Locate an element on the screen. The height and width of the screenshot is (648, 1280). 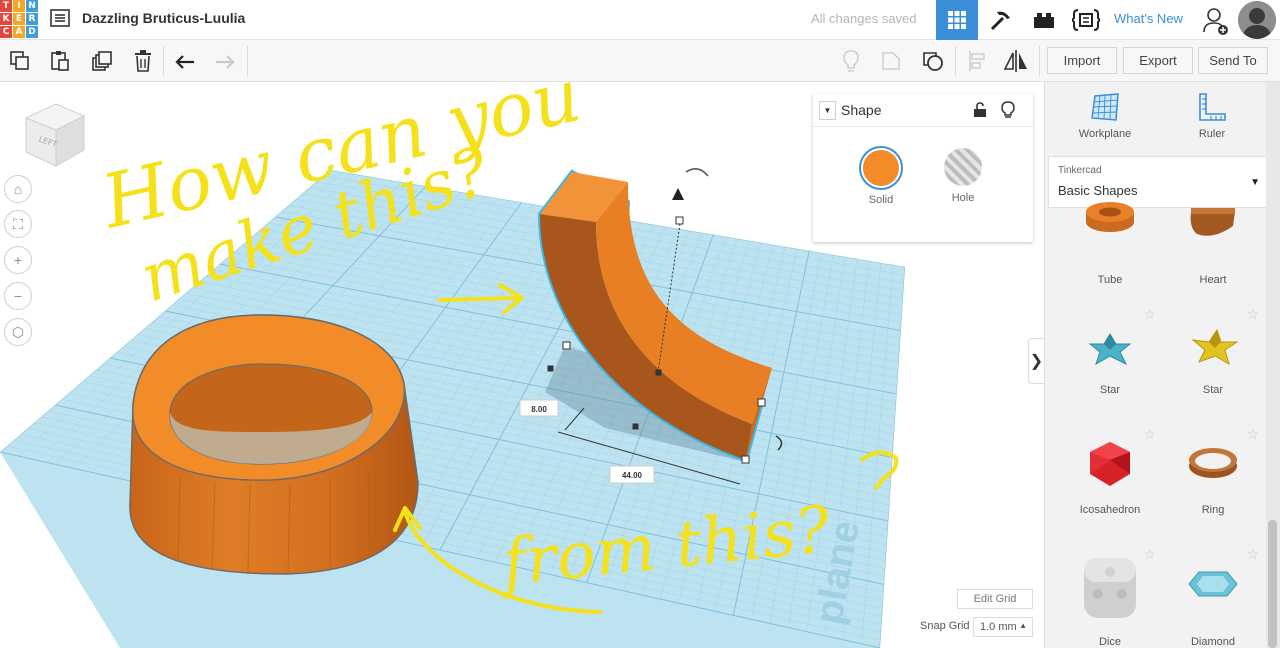
note-button is located at coordinates (891, 61).